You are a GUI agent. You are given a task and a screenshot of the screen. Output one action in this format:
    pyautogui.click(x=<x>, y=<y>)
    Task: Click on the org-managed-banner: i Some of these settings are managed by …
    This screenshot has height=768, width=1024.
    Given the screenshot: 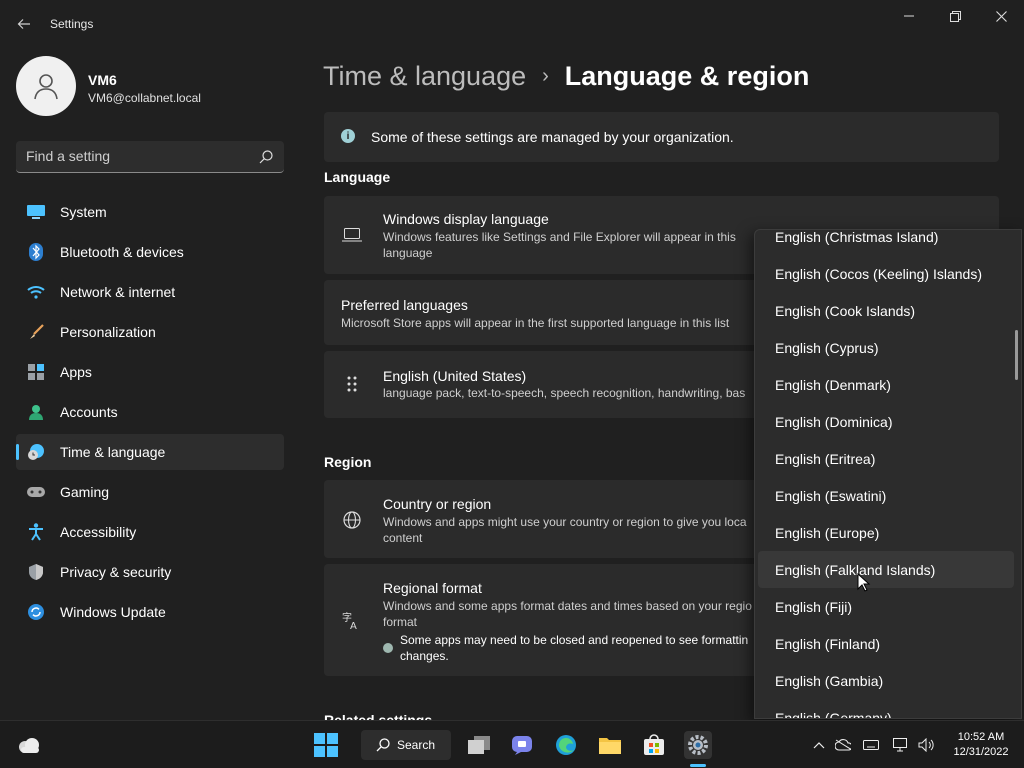 What is the action you would take?
    pyautogui.click(x=661, y=137)
    